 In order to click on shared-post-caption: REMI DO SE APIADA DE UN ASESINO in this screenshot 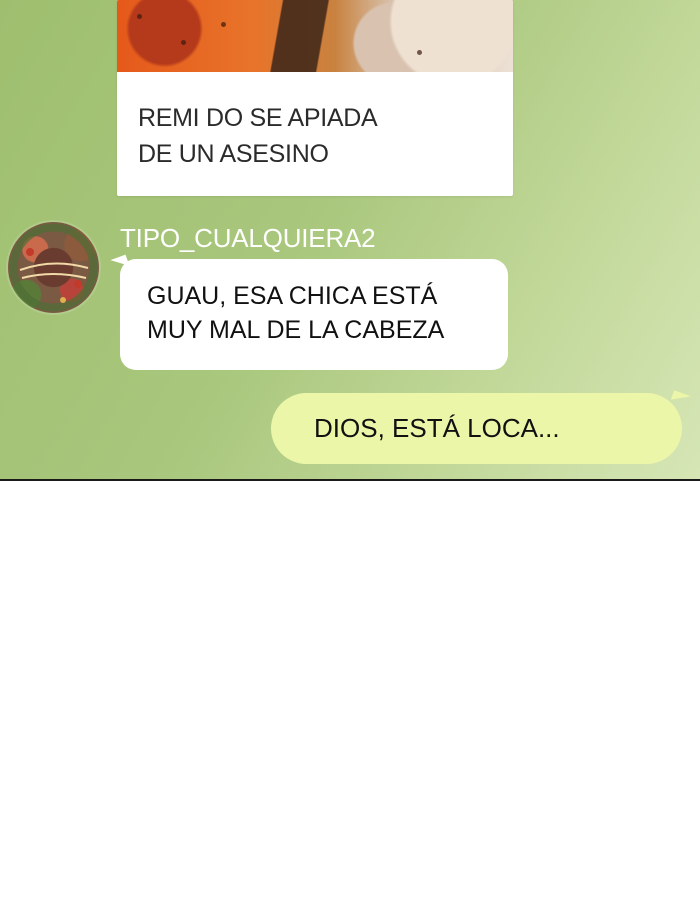, I will do `click(258, 136)`.